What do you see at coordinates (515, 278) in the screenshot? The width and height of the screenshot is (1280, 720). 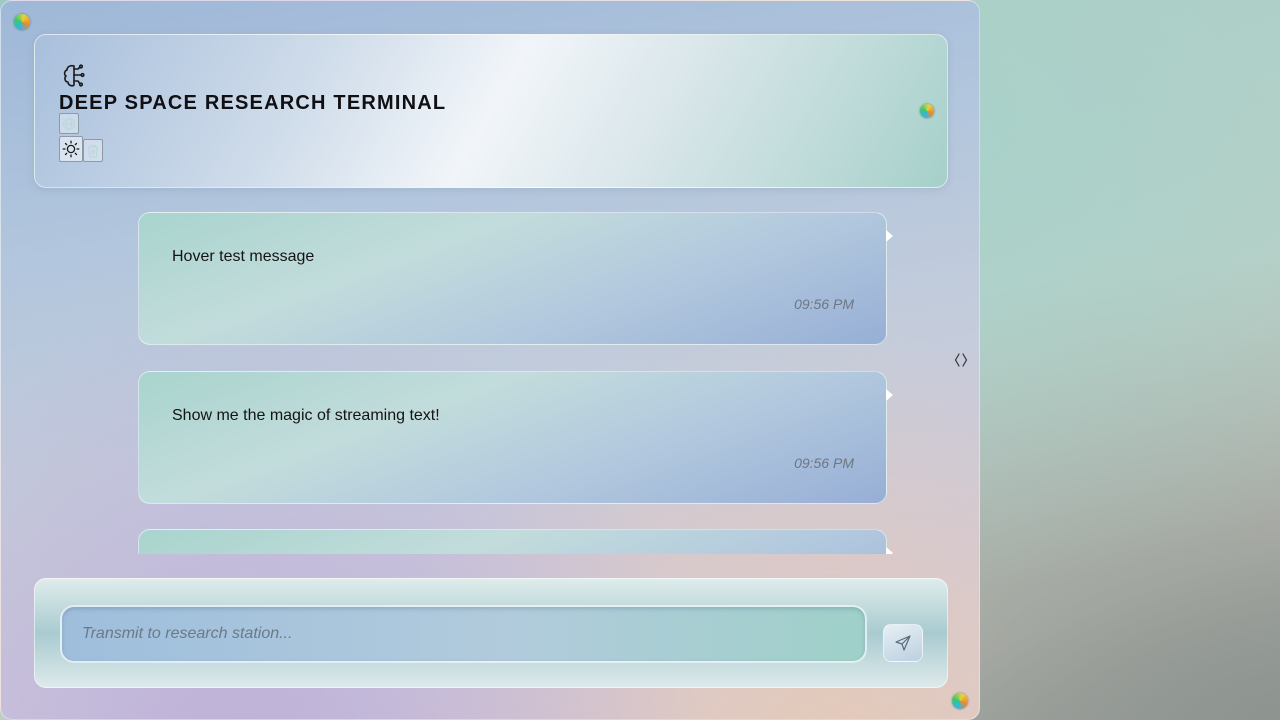 I see `message-bubble: Hover test message 09:56 PM` at bounding box center [515, 278].